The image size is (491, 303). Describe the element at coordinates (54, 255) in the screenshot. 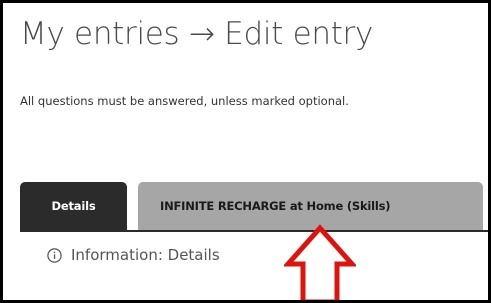

I see `info-circle-icon` at that location.